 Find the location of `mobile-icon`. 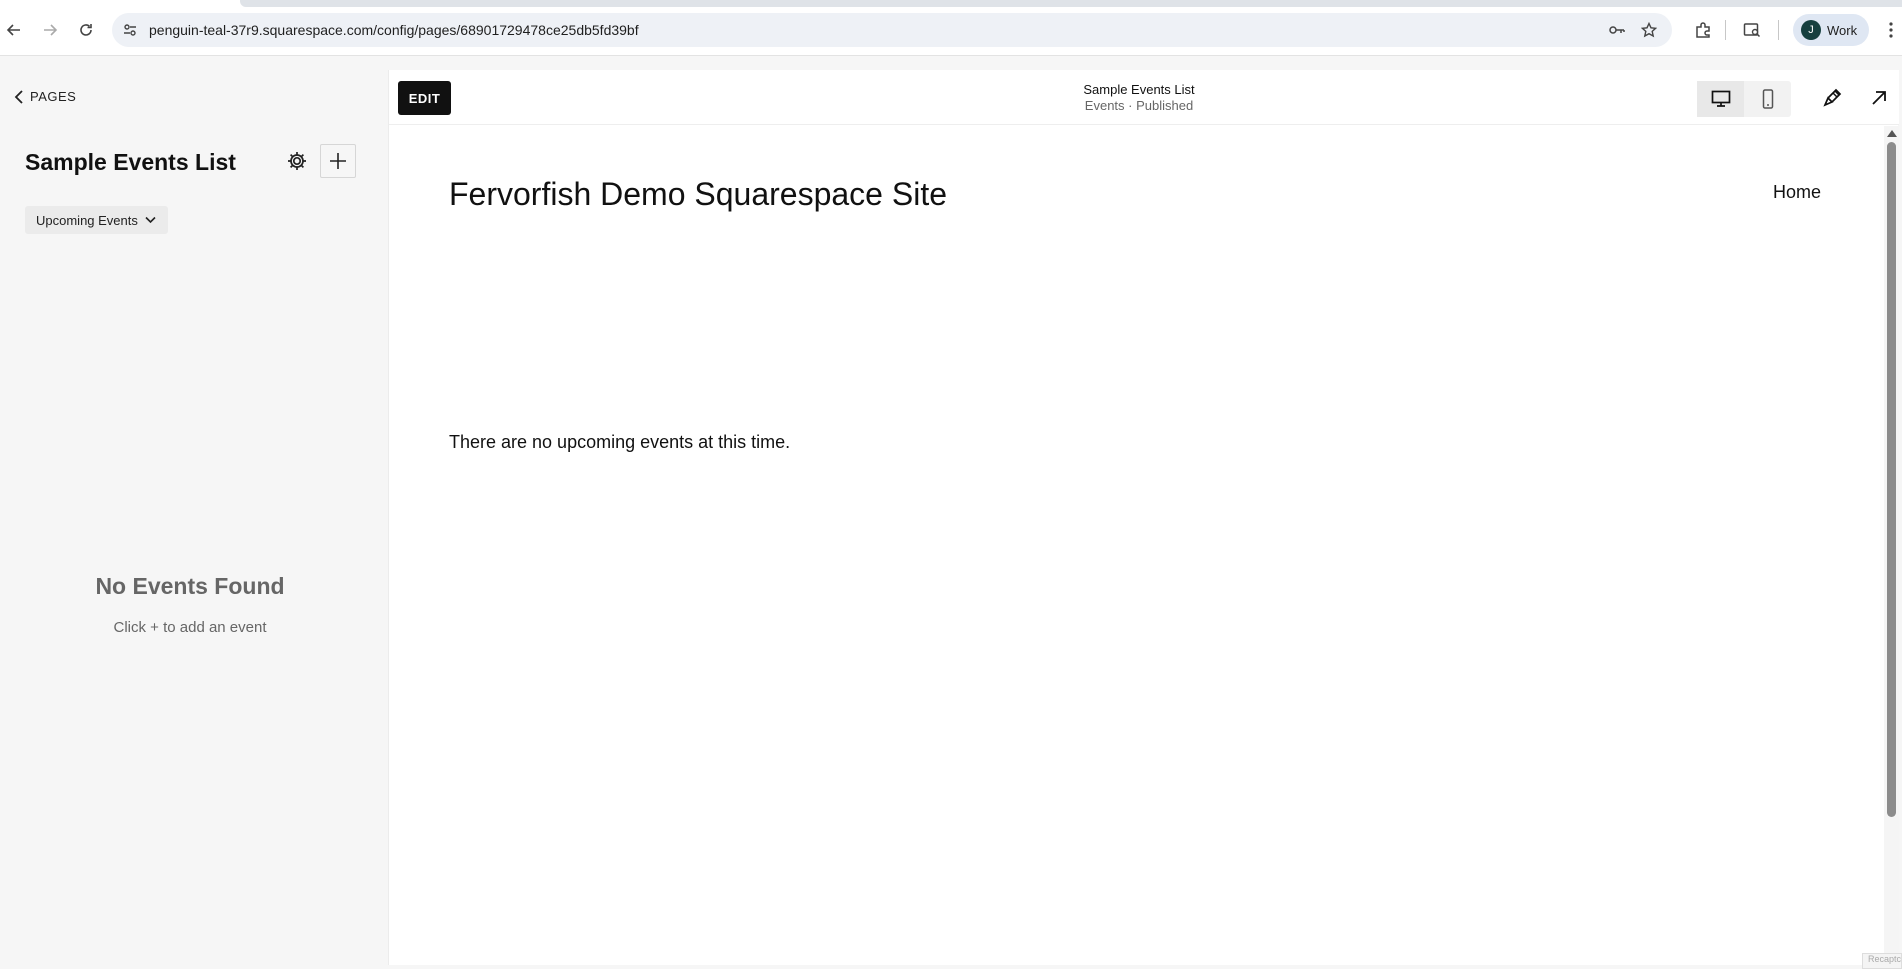

mobile-icon is located at coordinates (1767, 99).